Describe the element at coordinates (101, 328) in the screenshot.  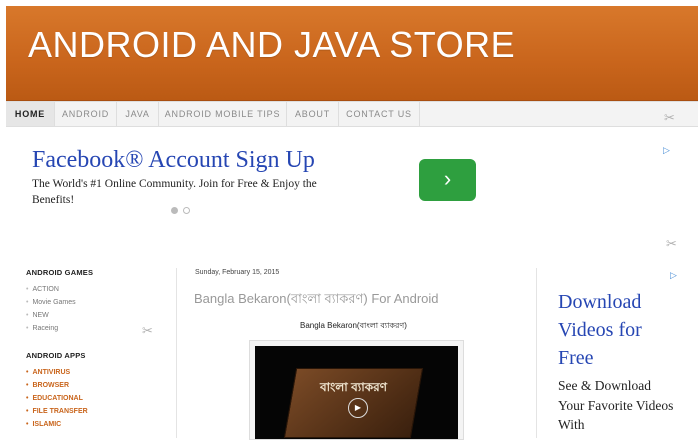
I see `list-item: • Raceing` at that location.